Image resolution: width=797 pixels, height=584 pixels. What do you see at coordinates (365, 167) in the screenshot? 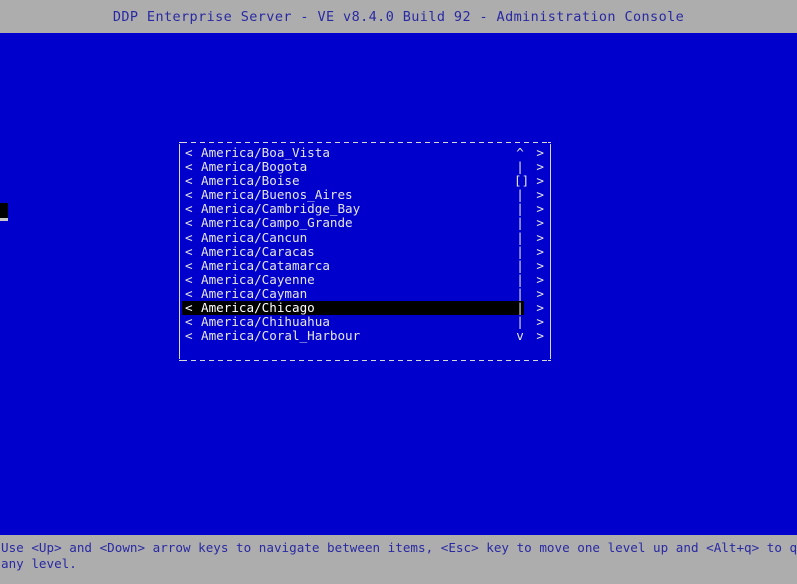
I see `menu-item-row: < America/Bogota | >` at bounding box center [365, 167].